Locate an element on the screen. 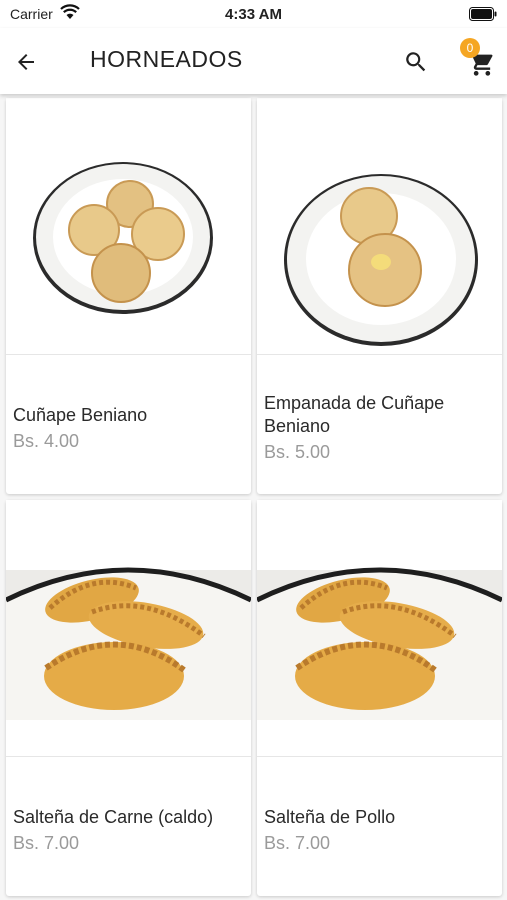 The image size is (507, 900). page-title: HORNEADOS is located at coordinates (166, 59).